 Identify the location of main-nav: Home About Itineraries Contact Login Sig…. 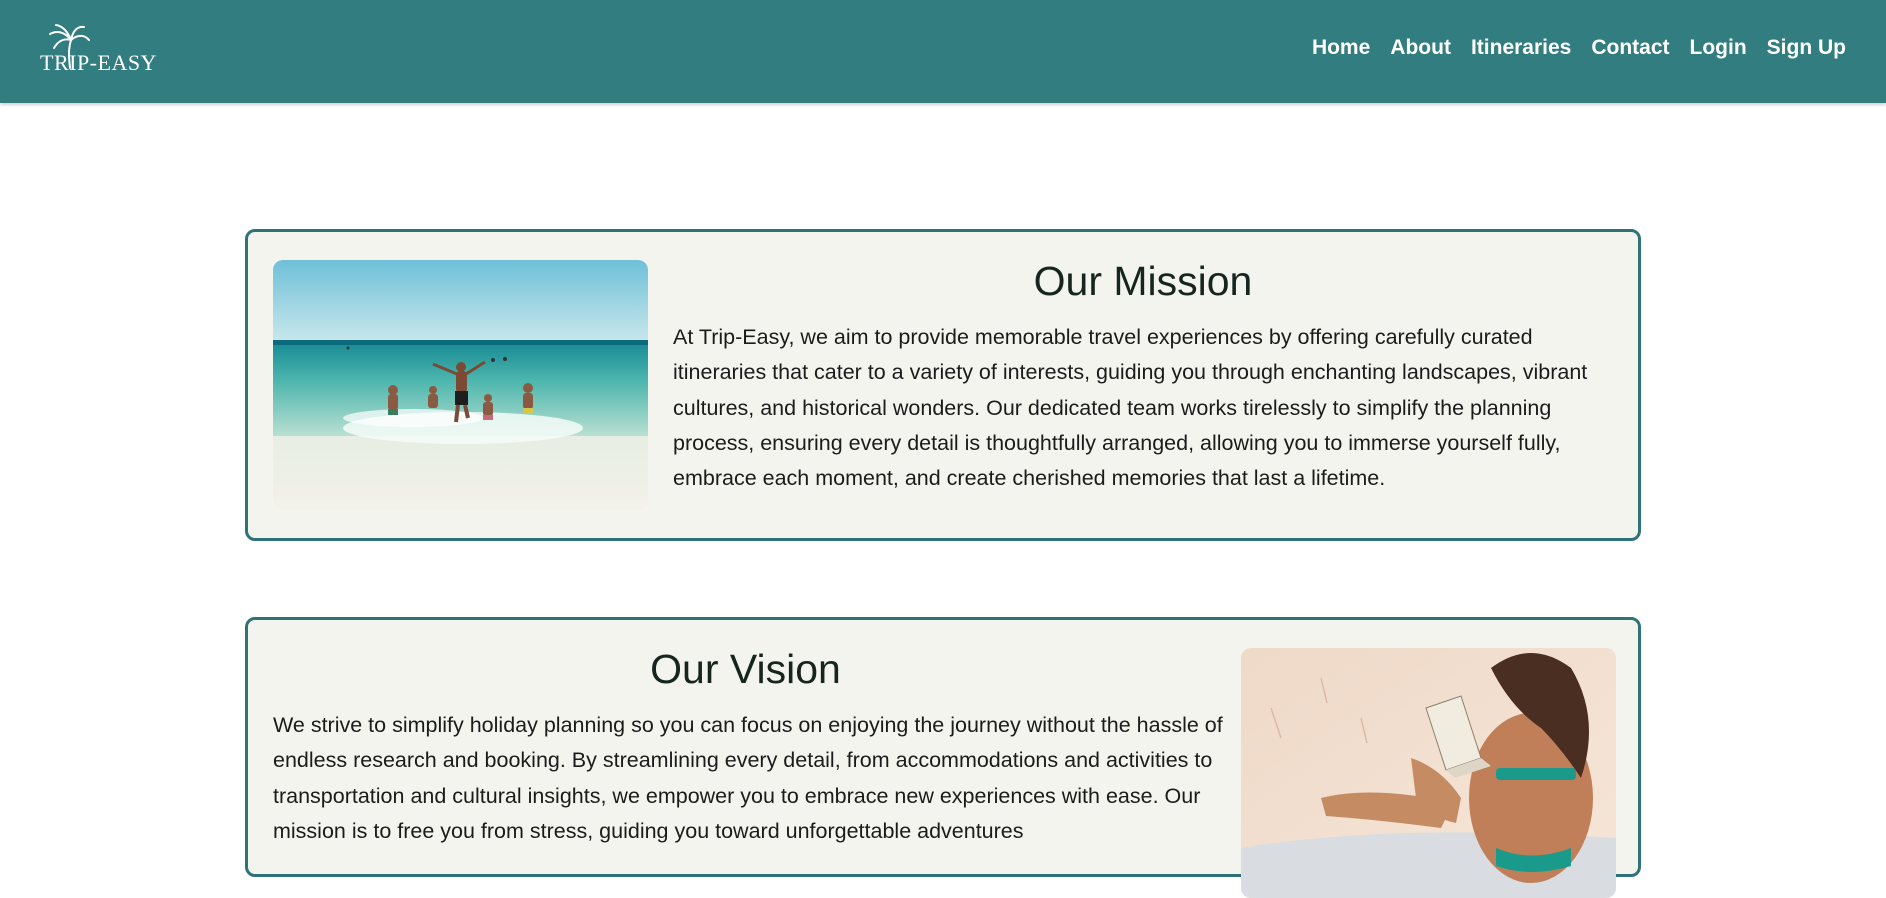
(1579, 48).